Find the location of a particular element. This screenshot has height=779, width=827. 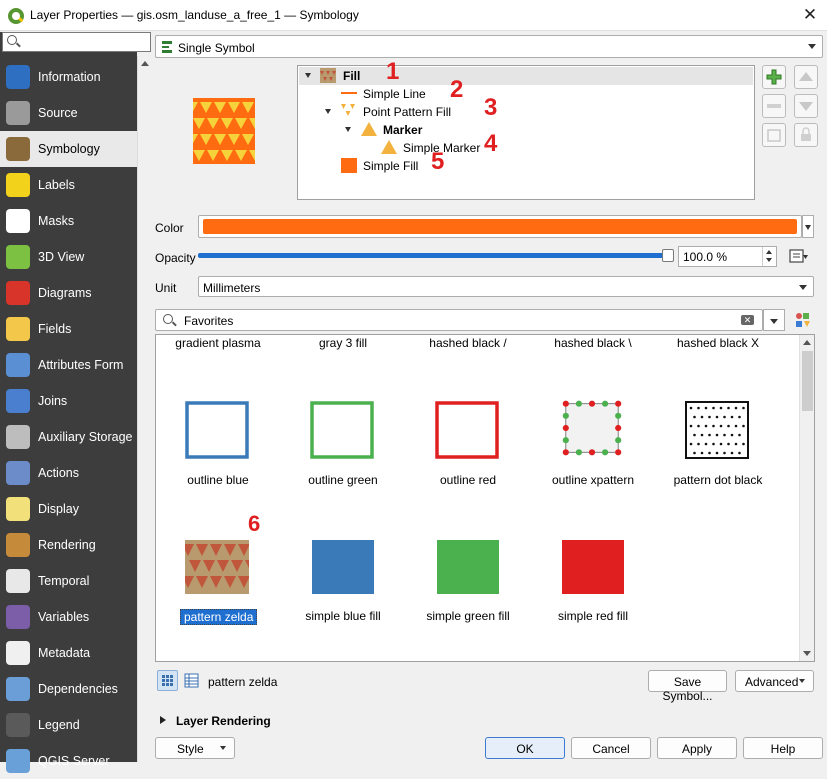

sidebar-item-diagrams: Diagrams is located at coordinates (68, 293).